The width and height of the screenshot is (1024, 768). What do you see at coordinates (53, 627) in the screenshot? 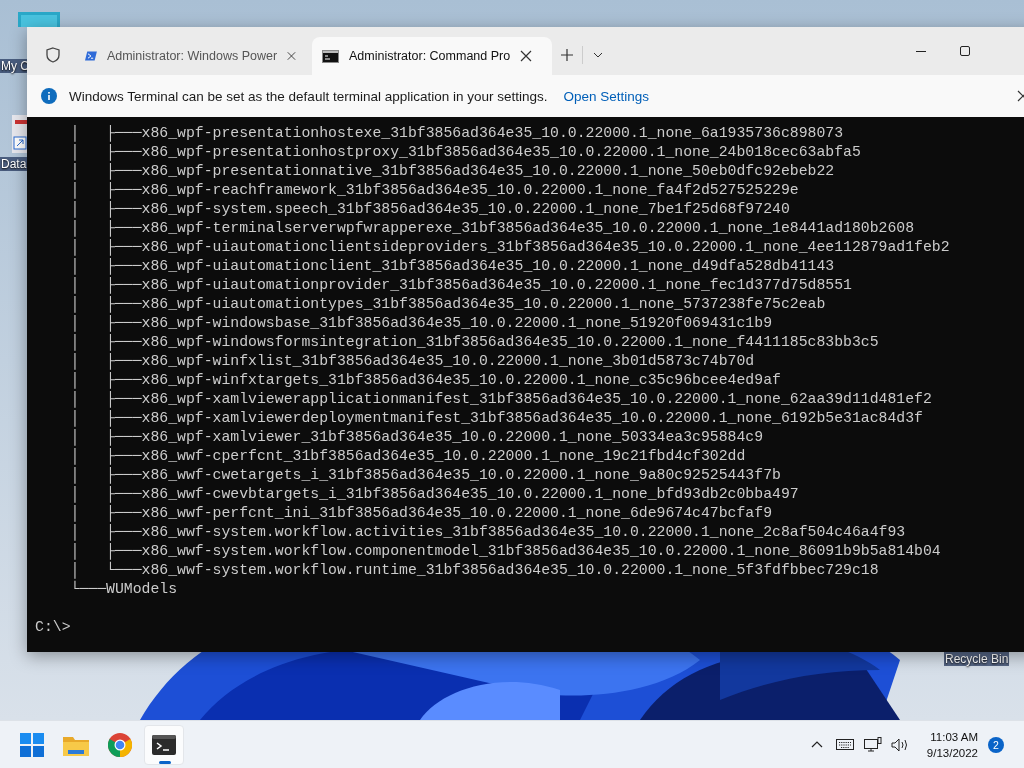
I see `command-prompt: C:\>` at bounding box center [53, 627].